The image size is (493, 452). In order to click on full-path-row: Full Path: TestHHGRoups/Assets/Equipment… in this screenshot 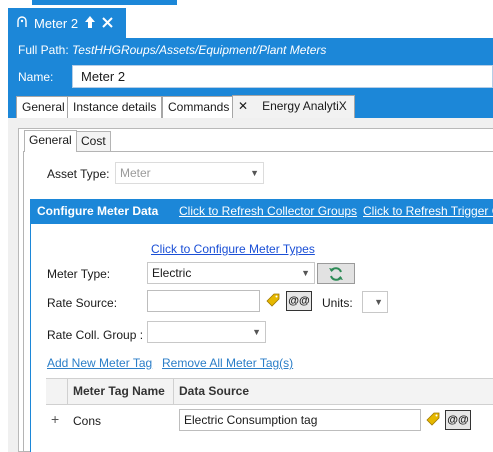, I will do `click(172, 50)`.